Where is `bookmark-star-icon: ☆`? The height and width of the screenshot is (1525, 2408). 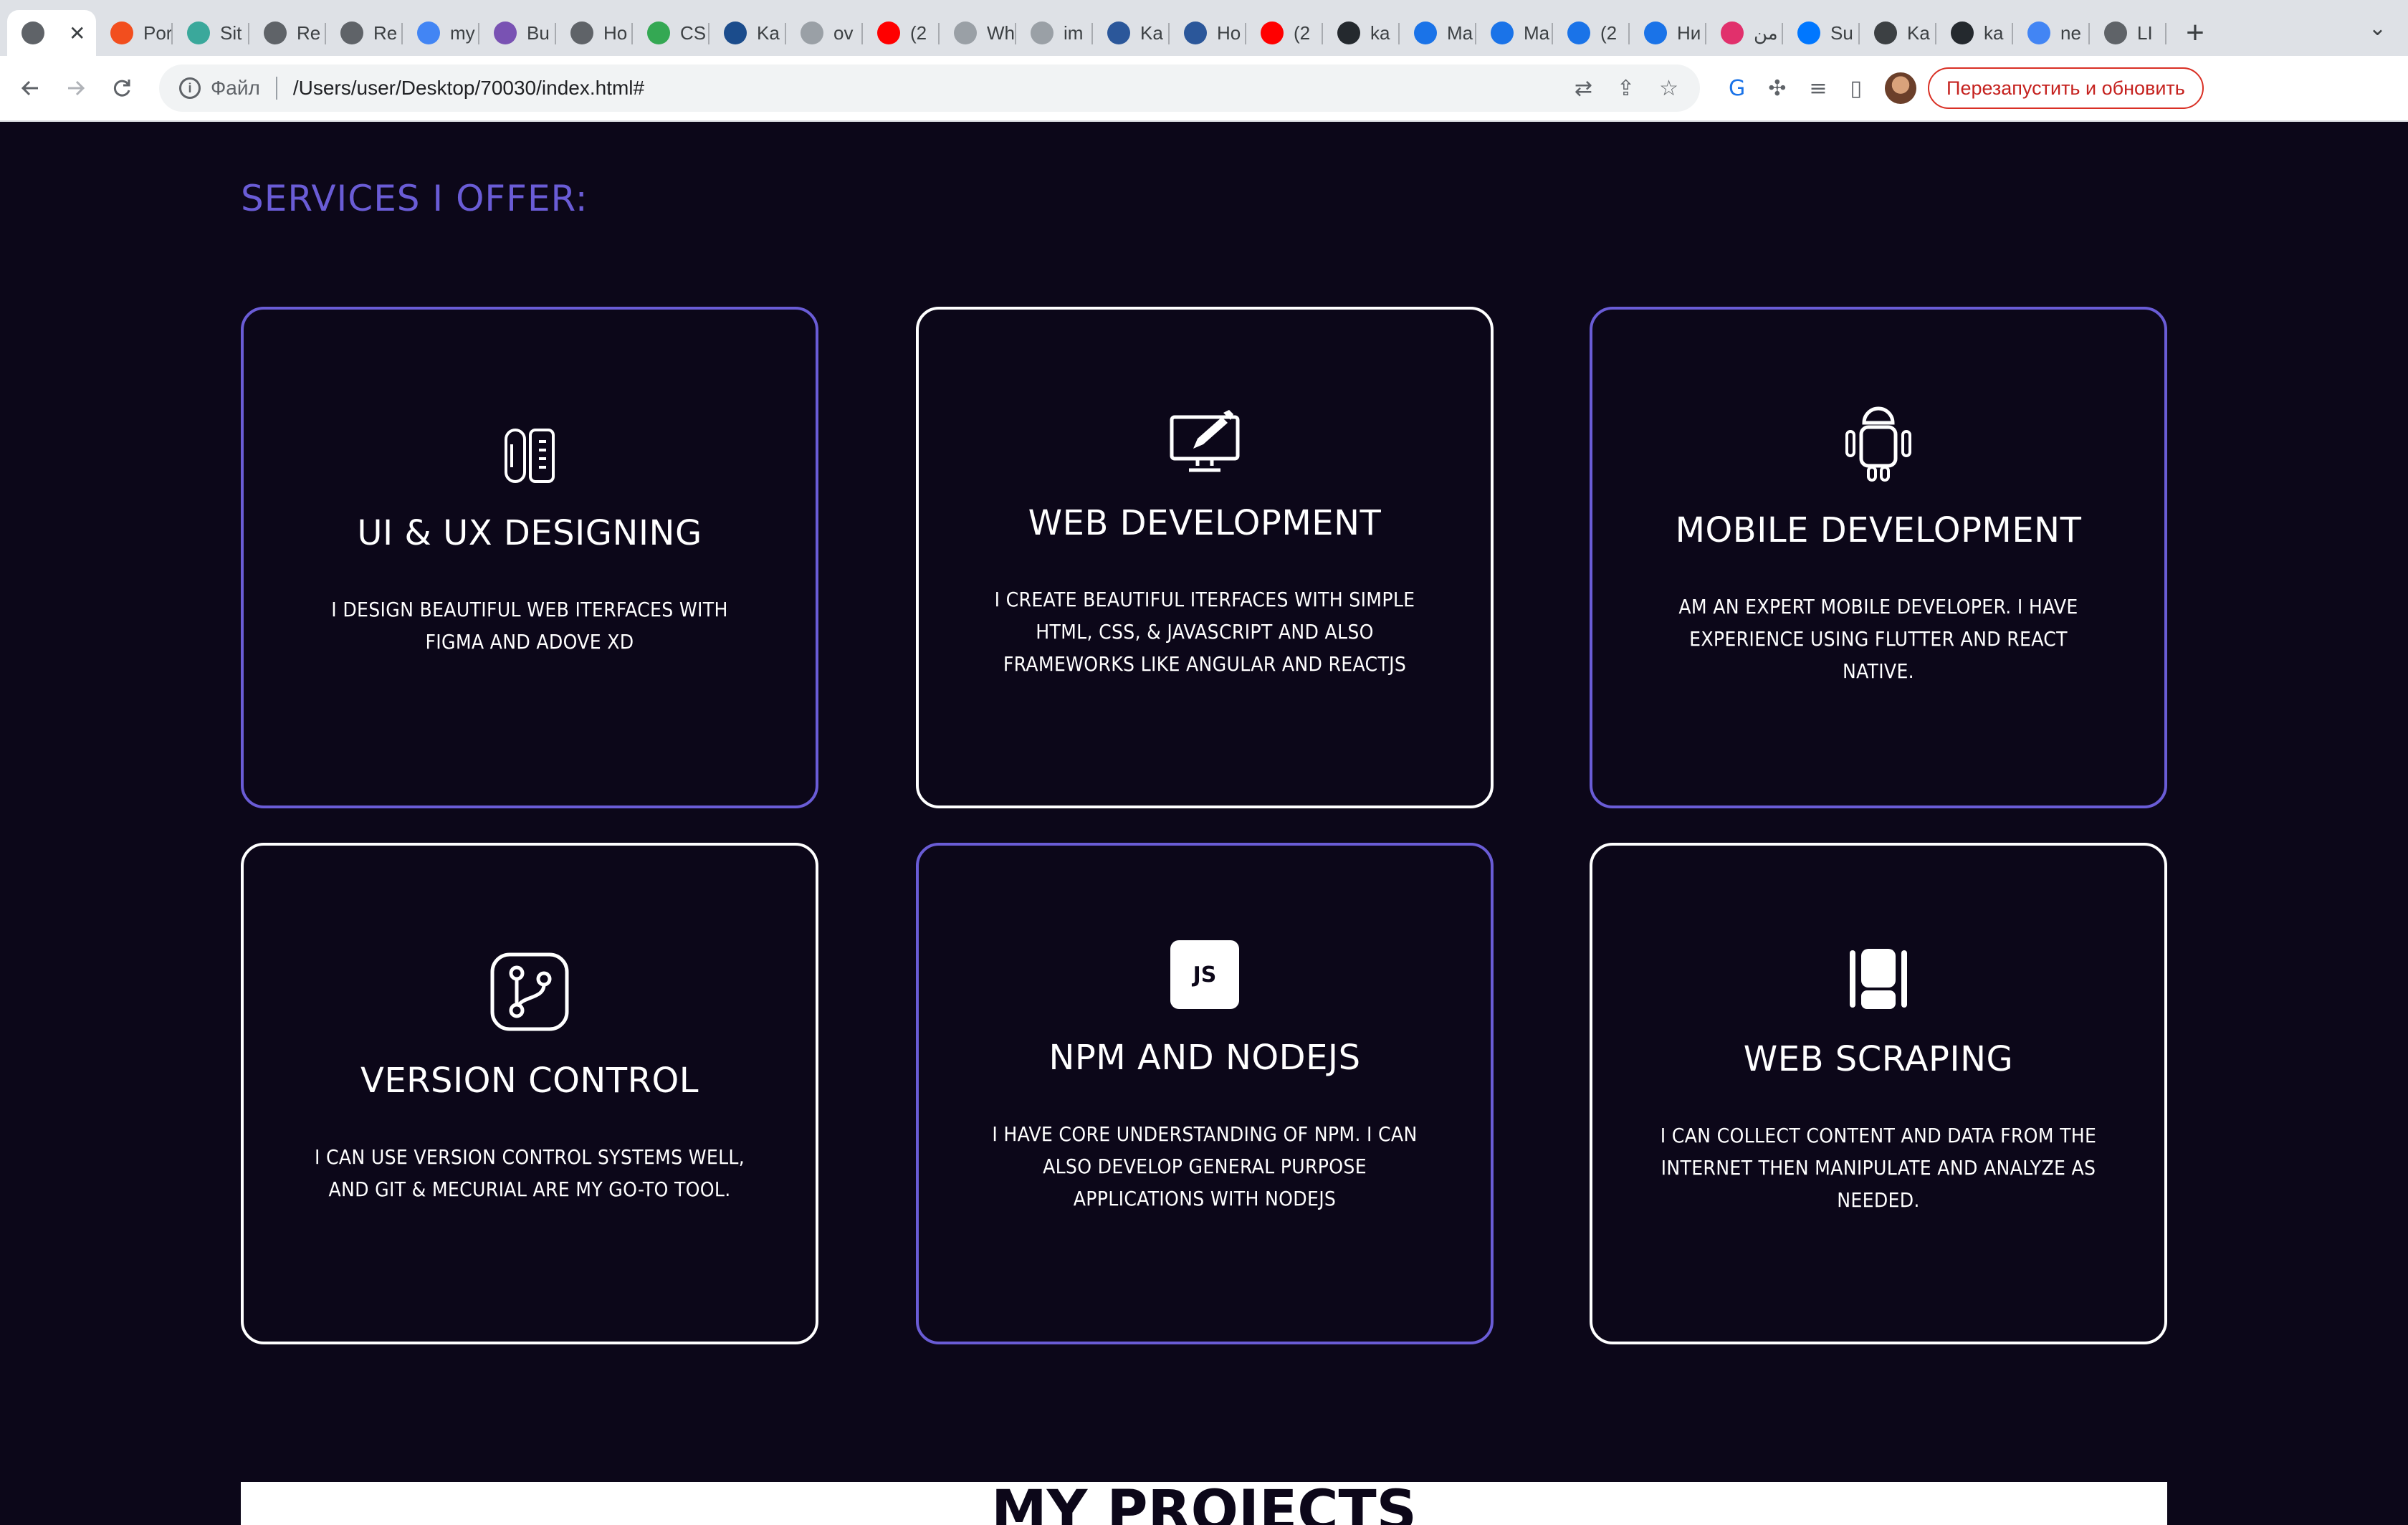 bookmark-star-icon: ☆ is located at coordinates (1668, 88).